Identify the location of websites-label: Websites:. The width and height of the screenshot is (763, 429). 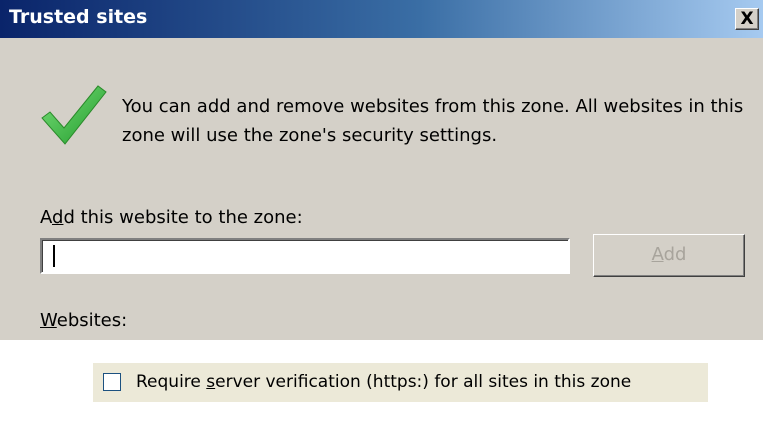
(84, 320).